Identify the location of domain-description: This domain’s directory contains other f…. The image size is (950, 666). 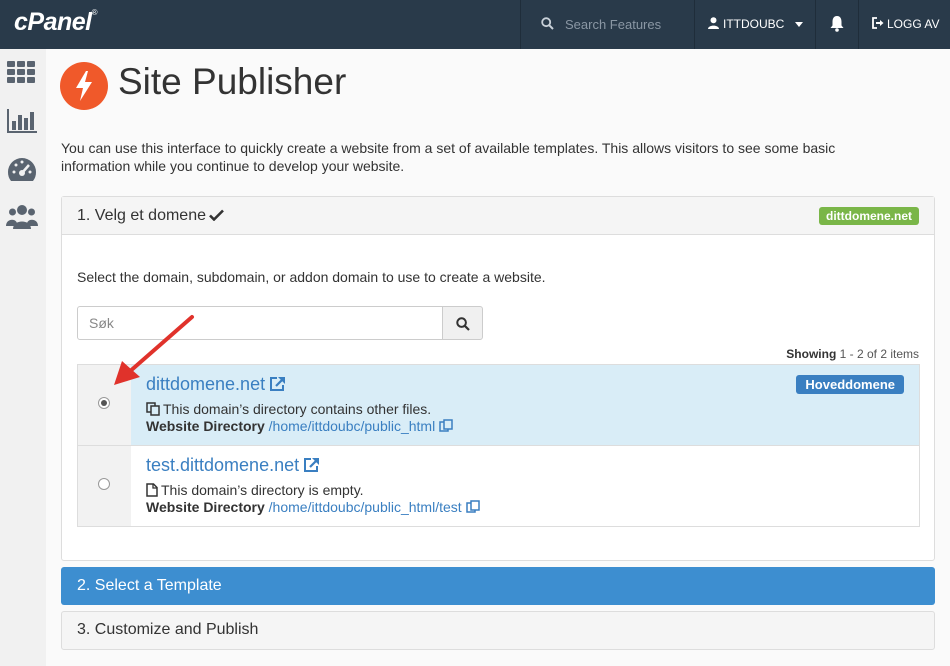
(288, 409).